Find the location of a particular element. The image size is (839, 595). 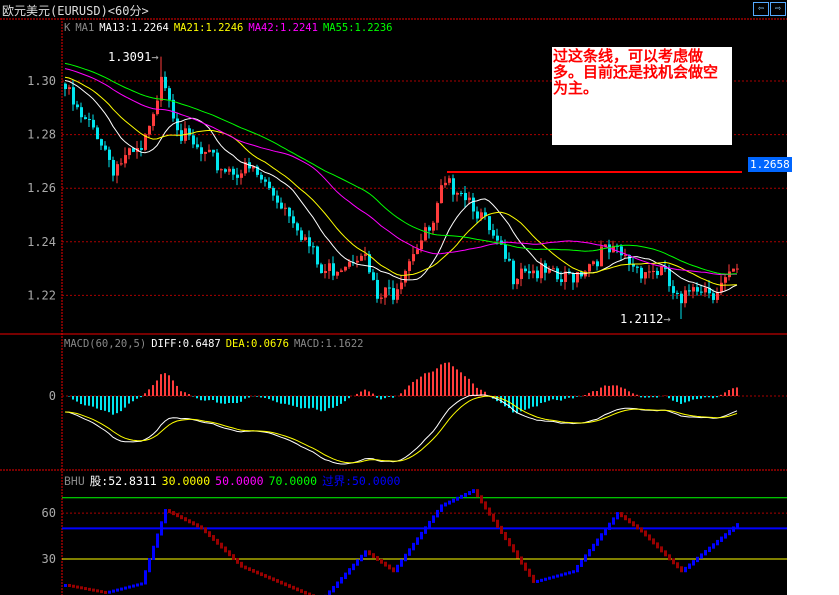

y-tick-label: 1.28 is located at coordinates (41, 135).